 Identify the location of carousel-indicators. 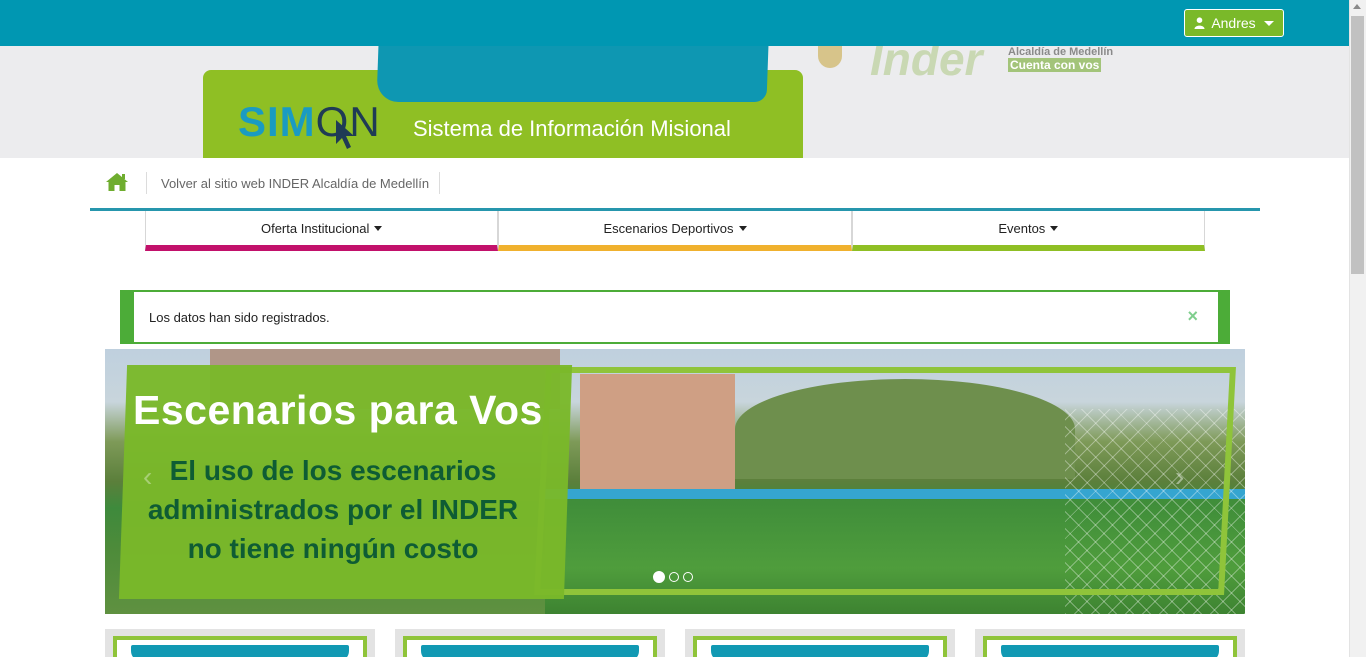
(673, 577).